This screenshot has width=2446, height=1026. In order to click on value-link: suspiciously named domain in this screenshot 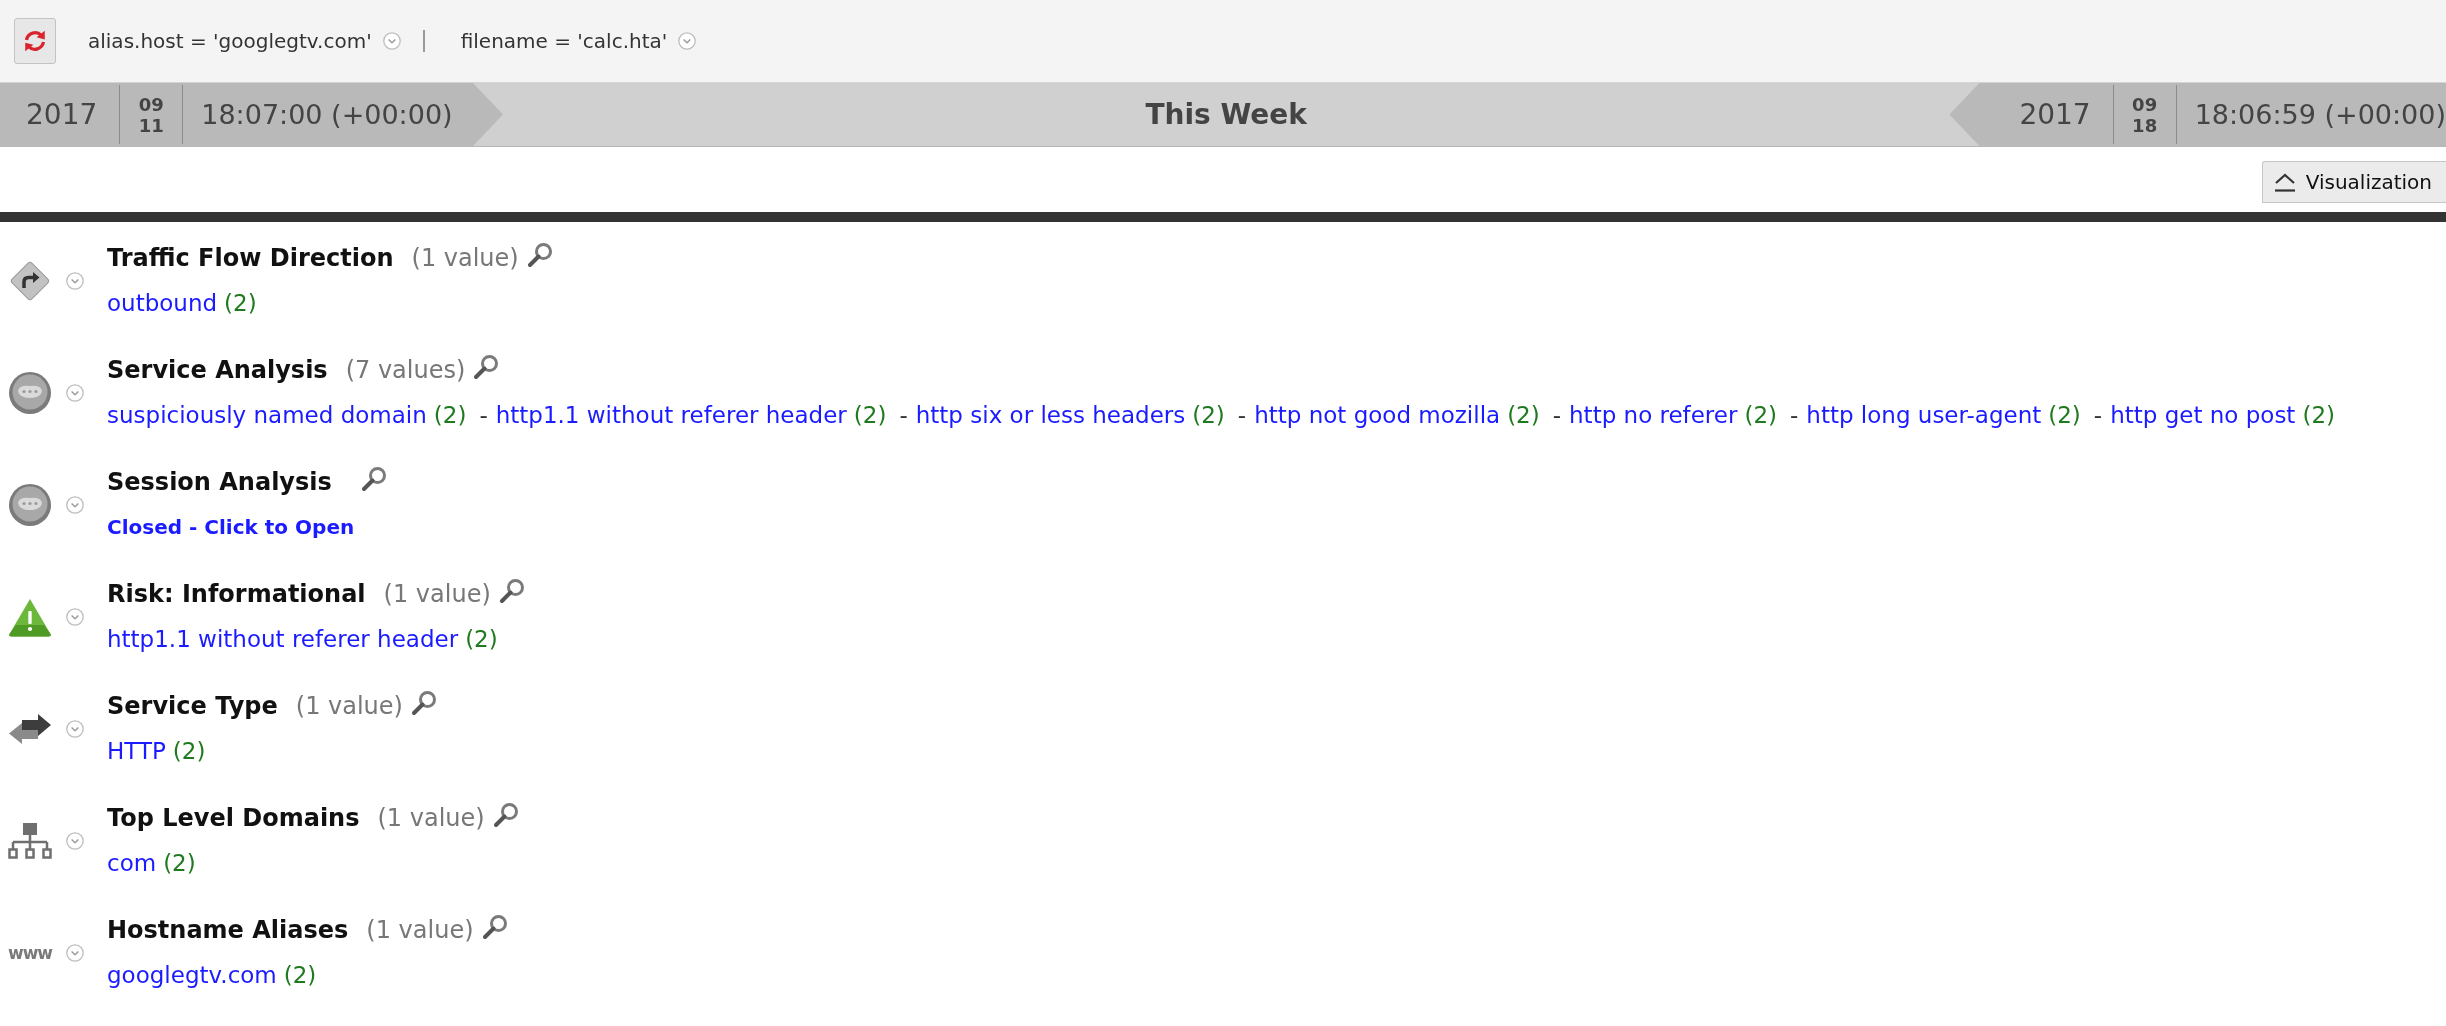, I will do `click(267, 415)`.